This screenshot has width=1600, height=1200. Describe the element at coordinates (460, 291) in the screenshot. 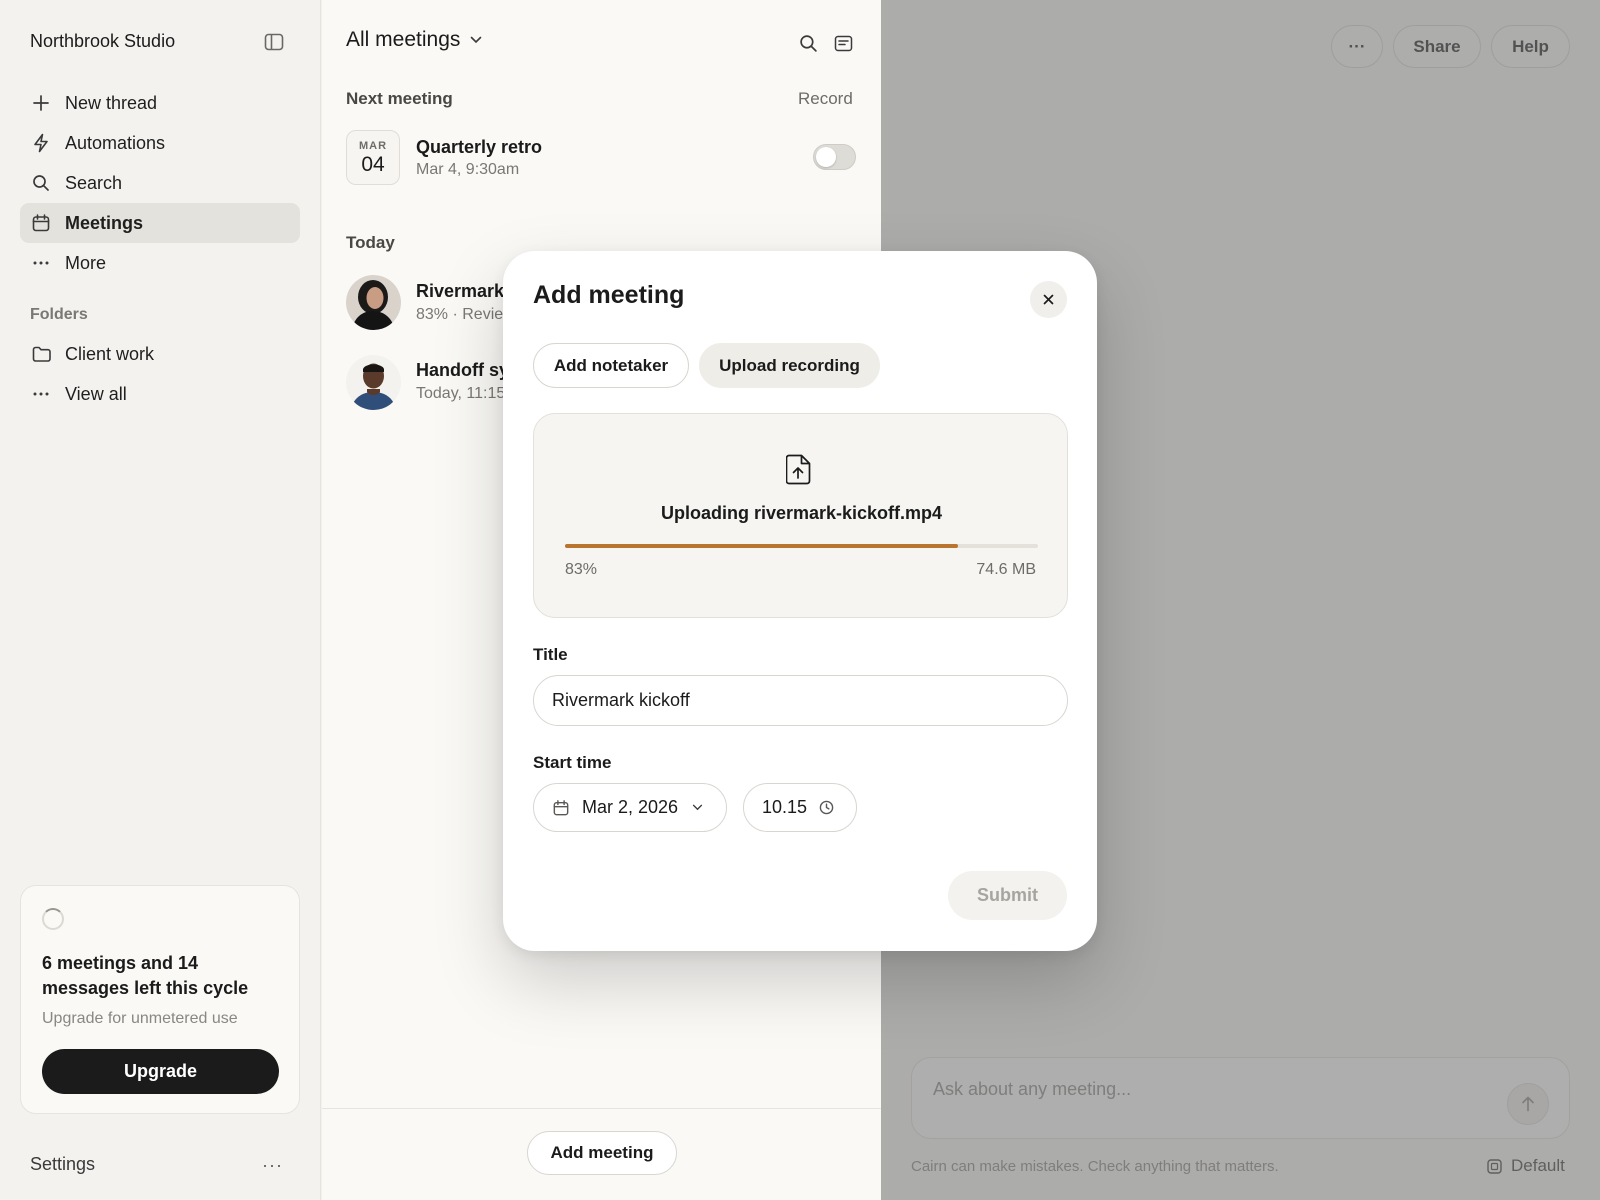

I see `meeting-title: Rivermark` at that location.